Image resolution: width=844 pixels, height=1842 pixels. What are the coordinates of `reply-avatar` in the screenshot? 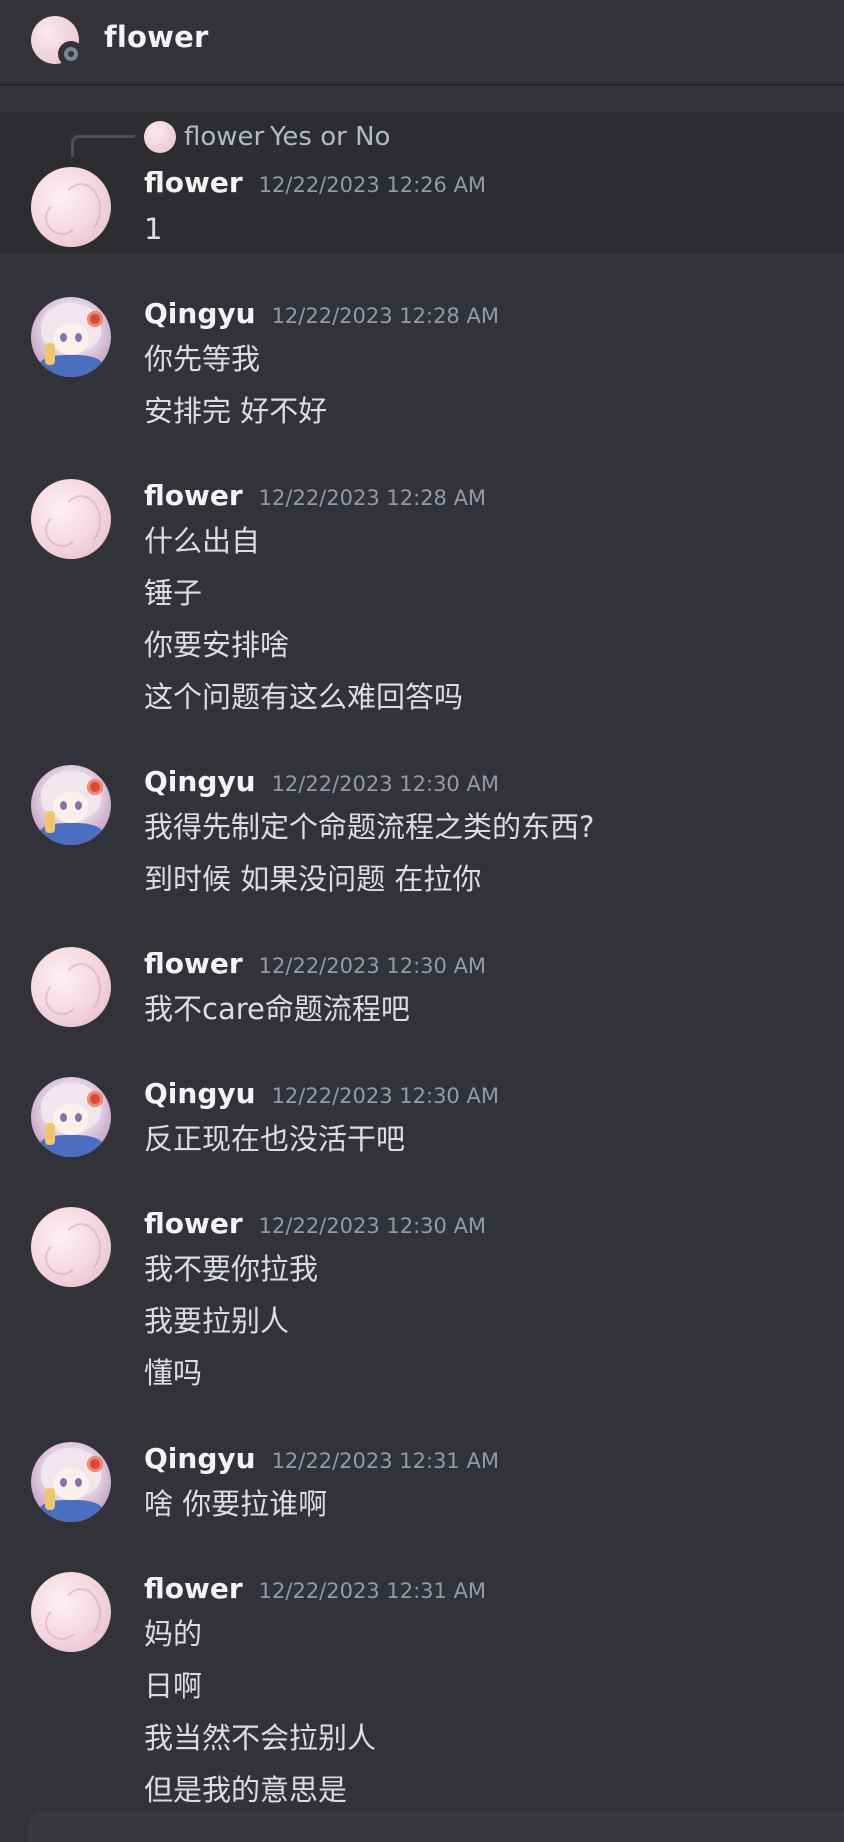 It's located at (160, 137).